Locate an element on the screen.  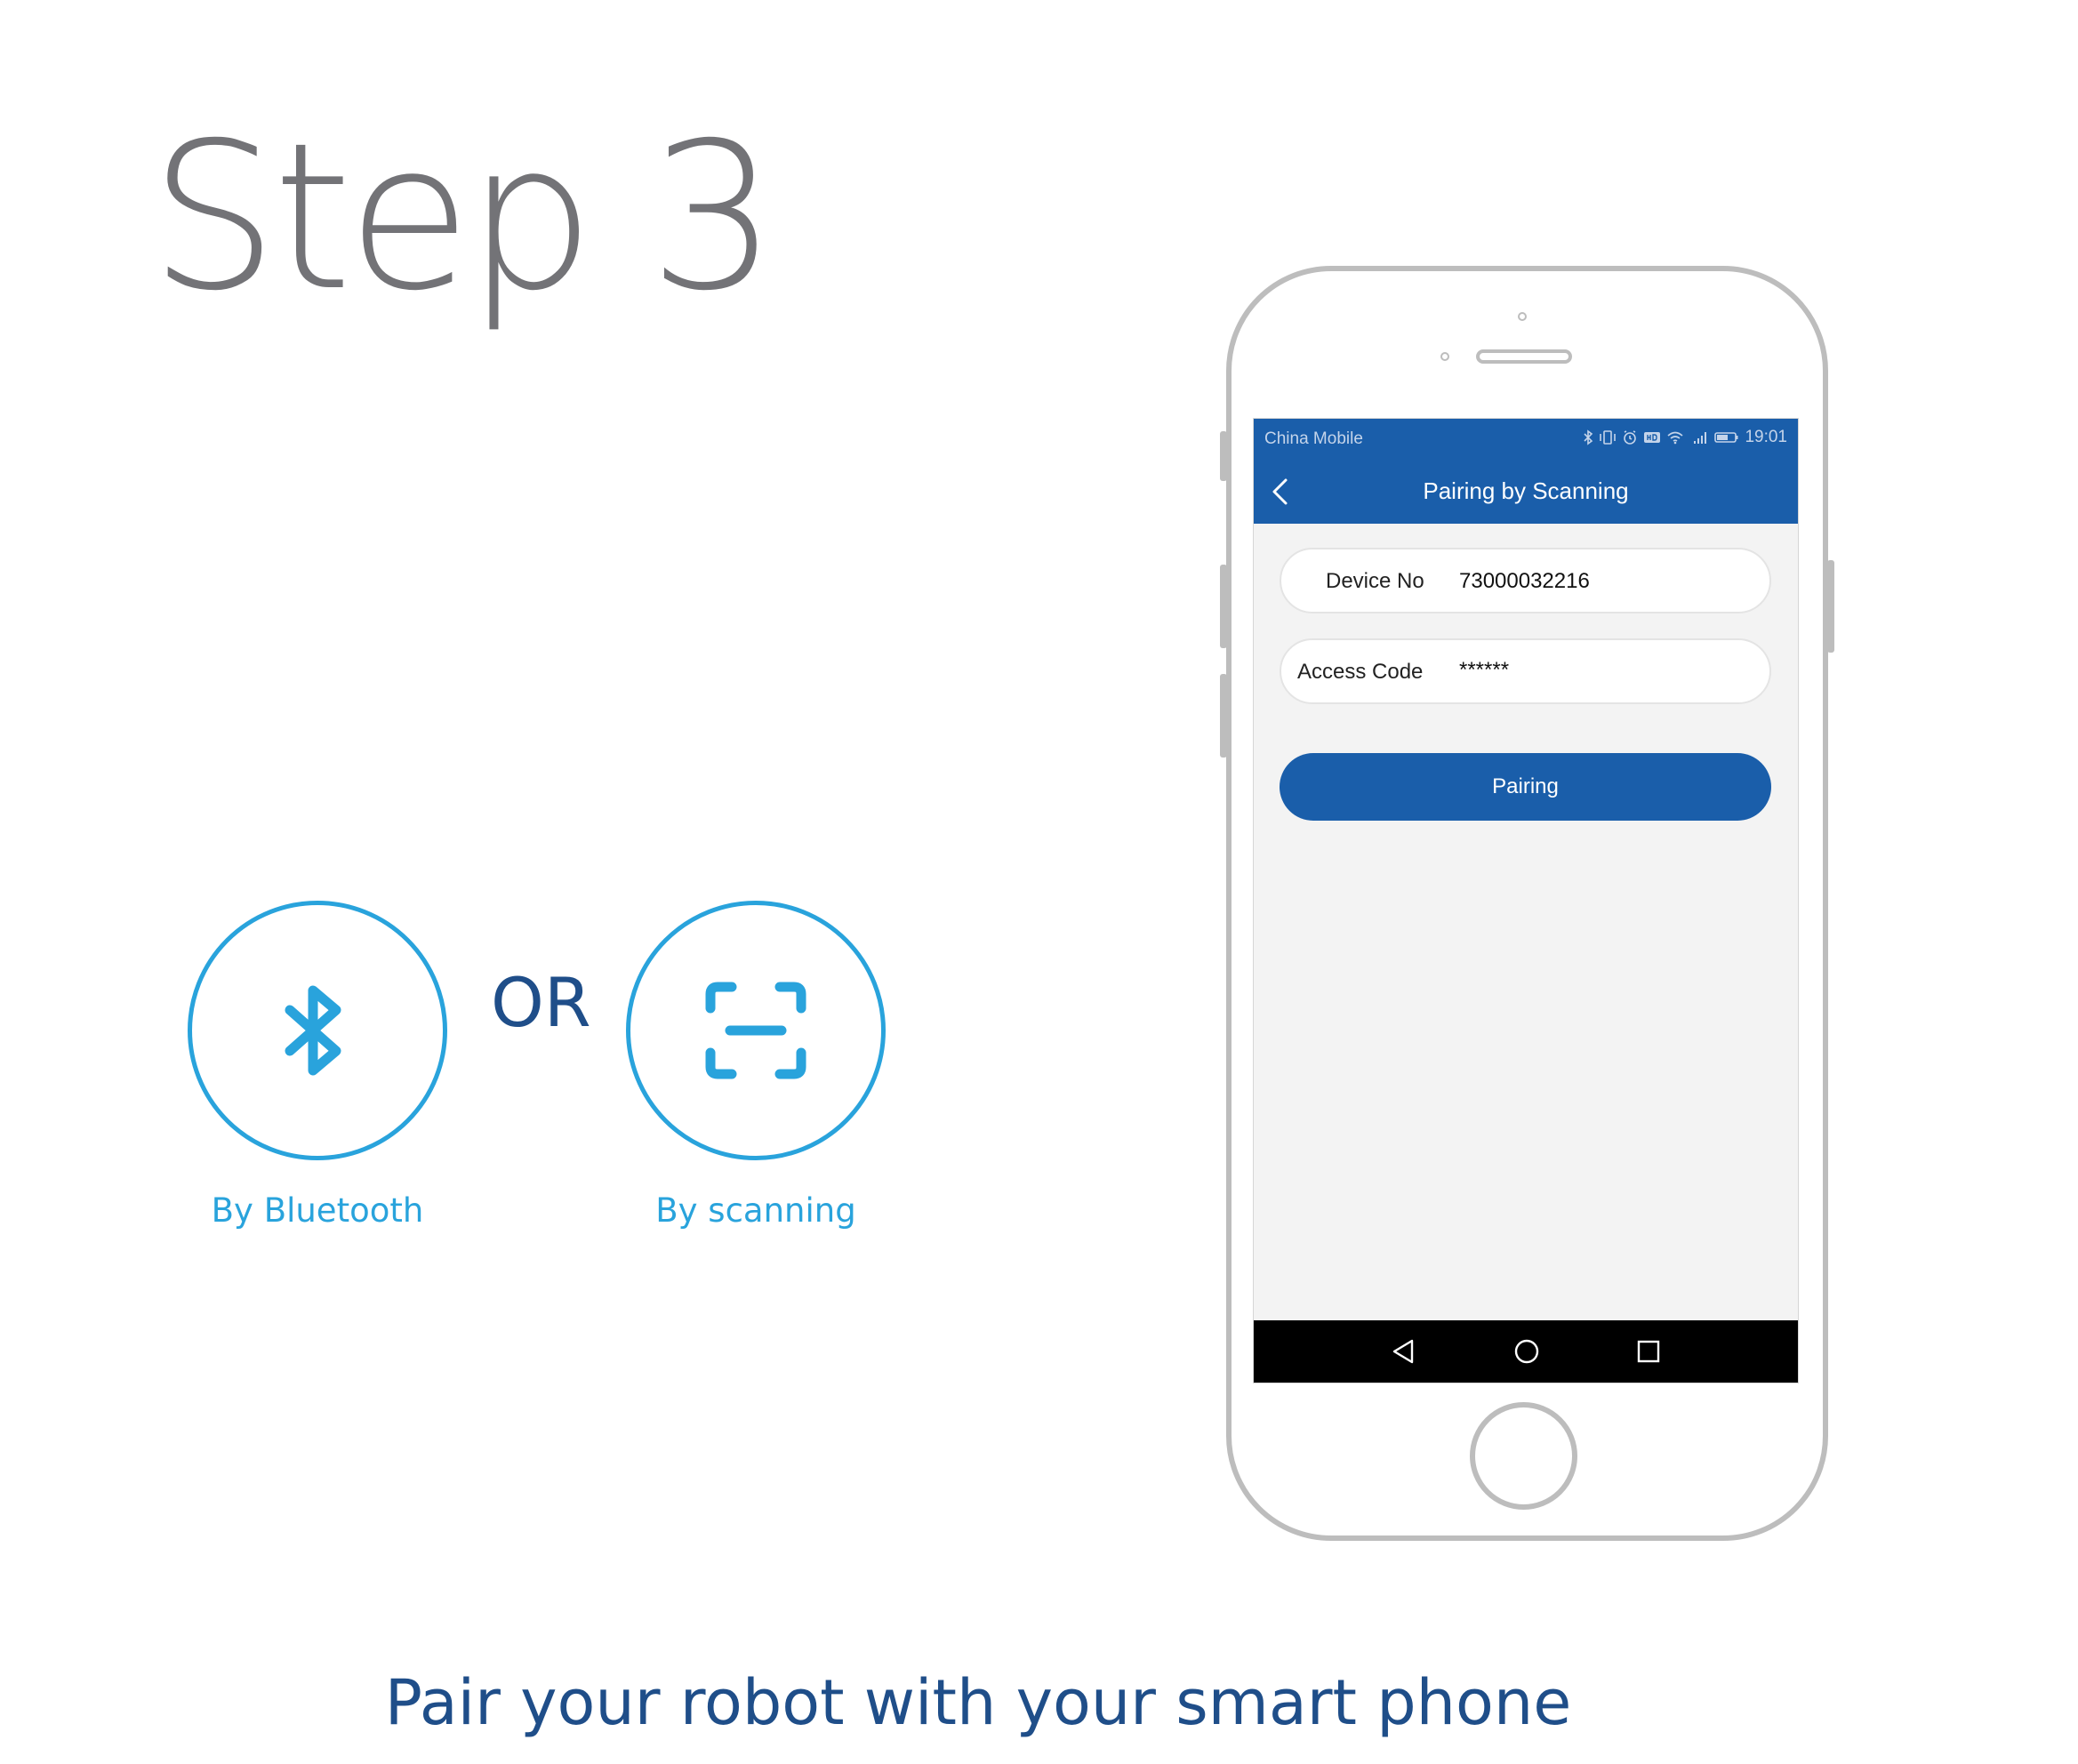
phone-home-button is located at coordinates (1523, 1456).